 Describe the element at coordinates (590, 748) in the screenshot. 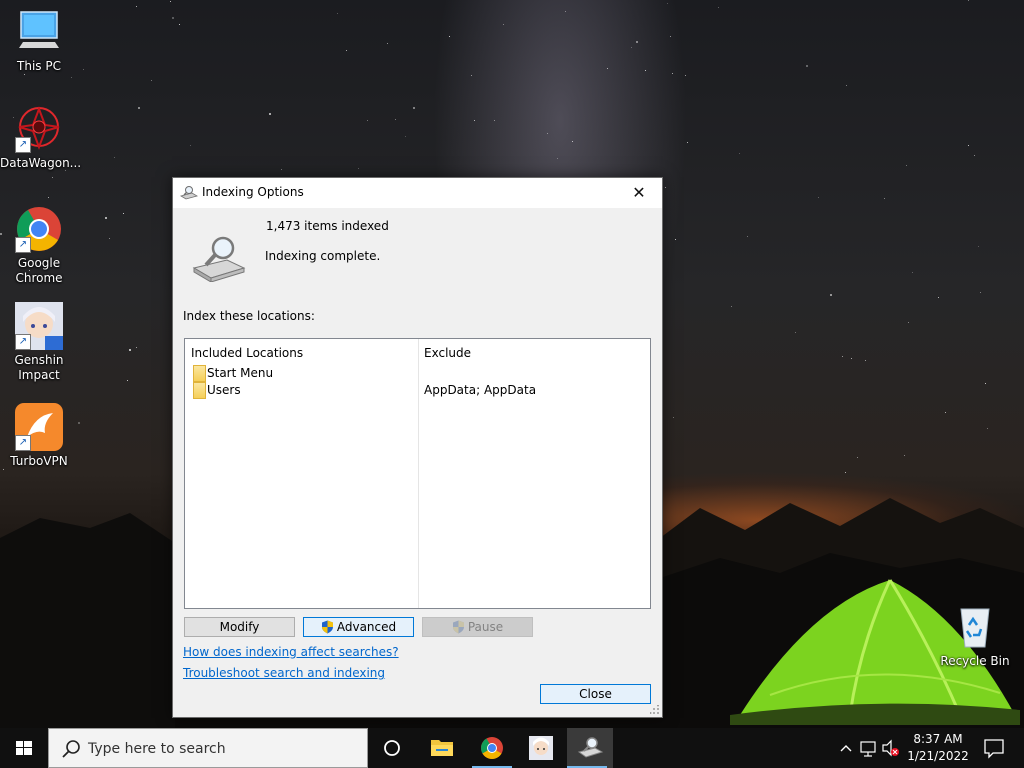

I see `taskbar-indexing-options` at that location.